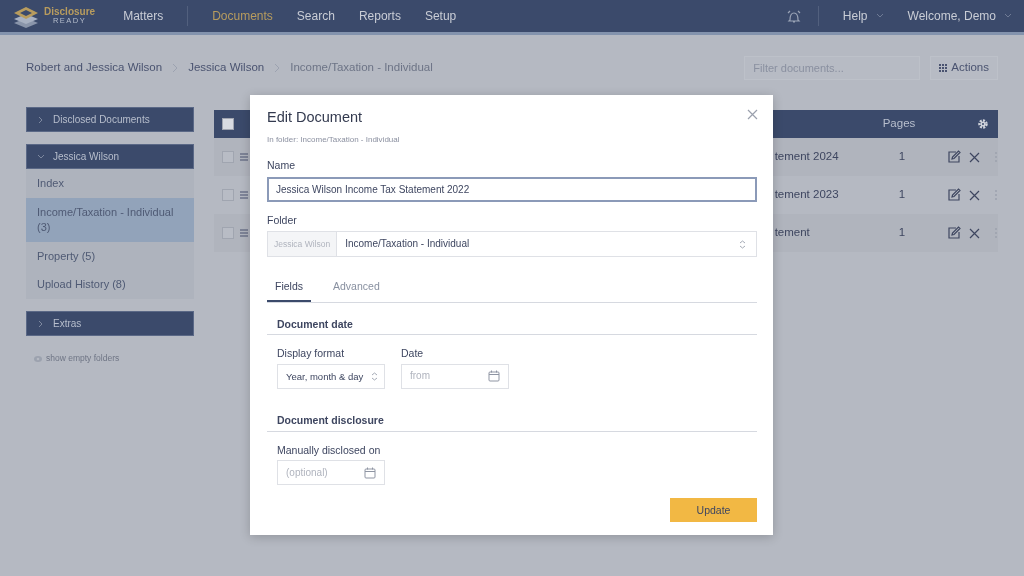  I want to click on format-select: Year, month & day, so click(331, 376).